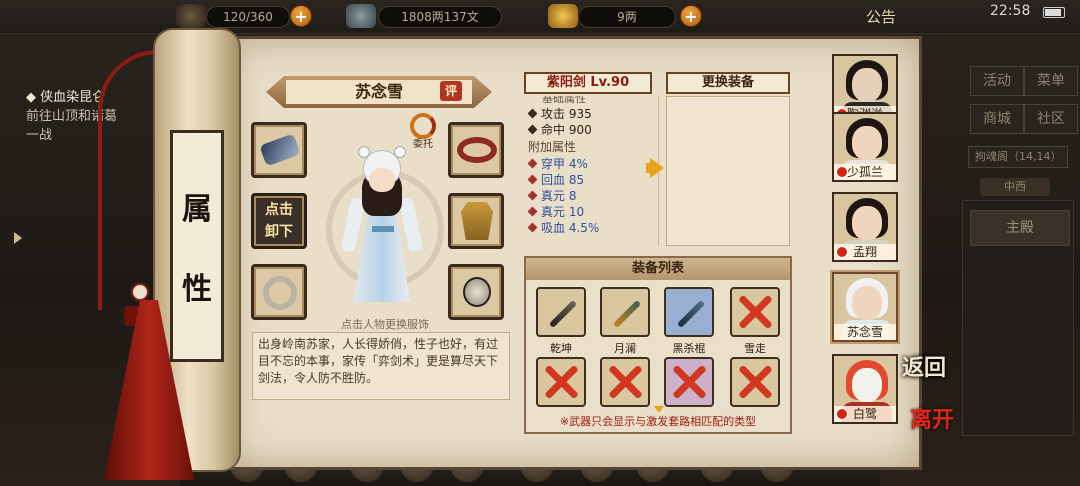 The image size is (1080, 486). I want to click on character-face, so click(382, 180).